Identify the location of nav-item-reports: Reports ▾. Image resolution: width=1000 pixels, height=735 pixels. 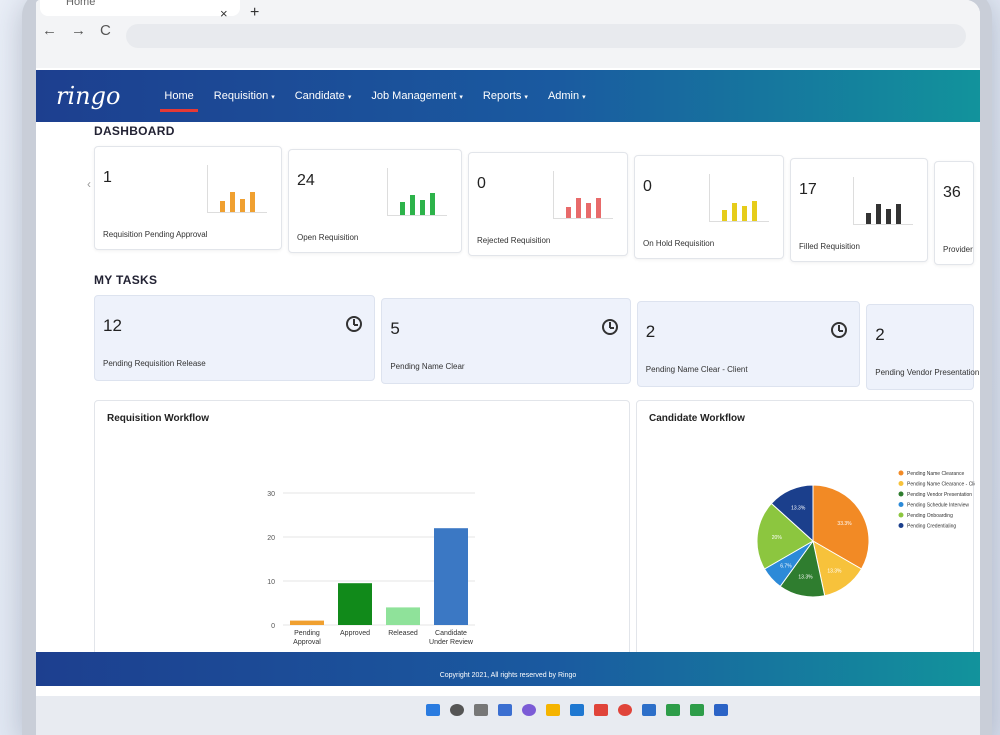
(505, 96).